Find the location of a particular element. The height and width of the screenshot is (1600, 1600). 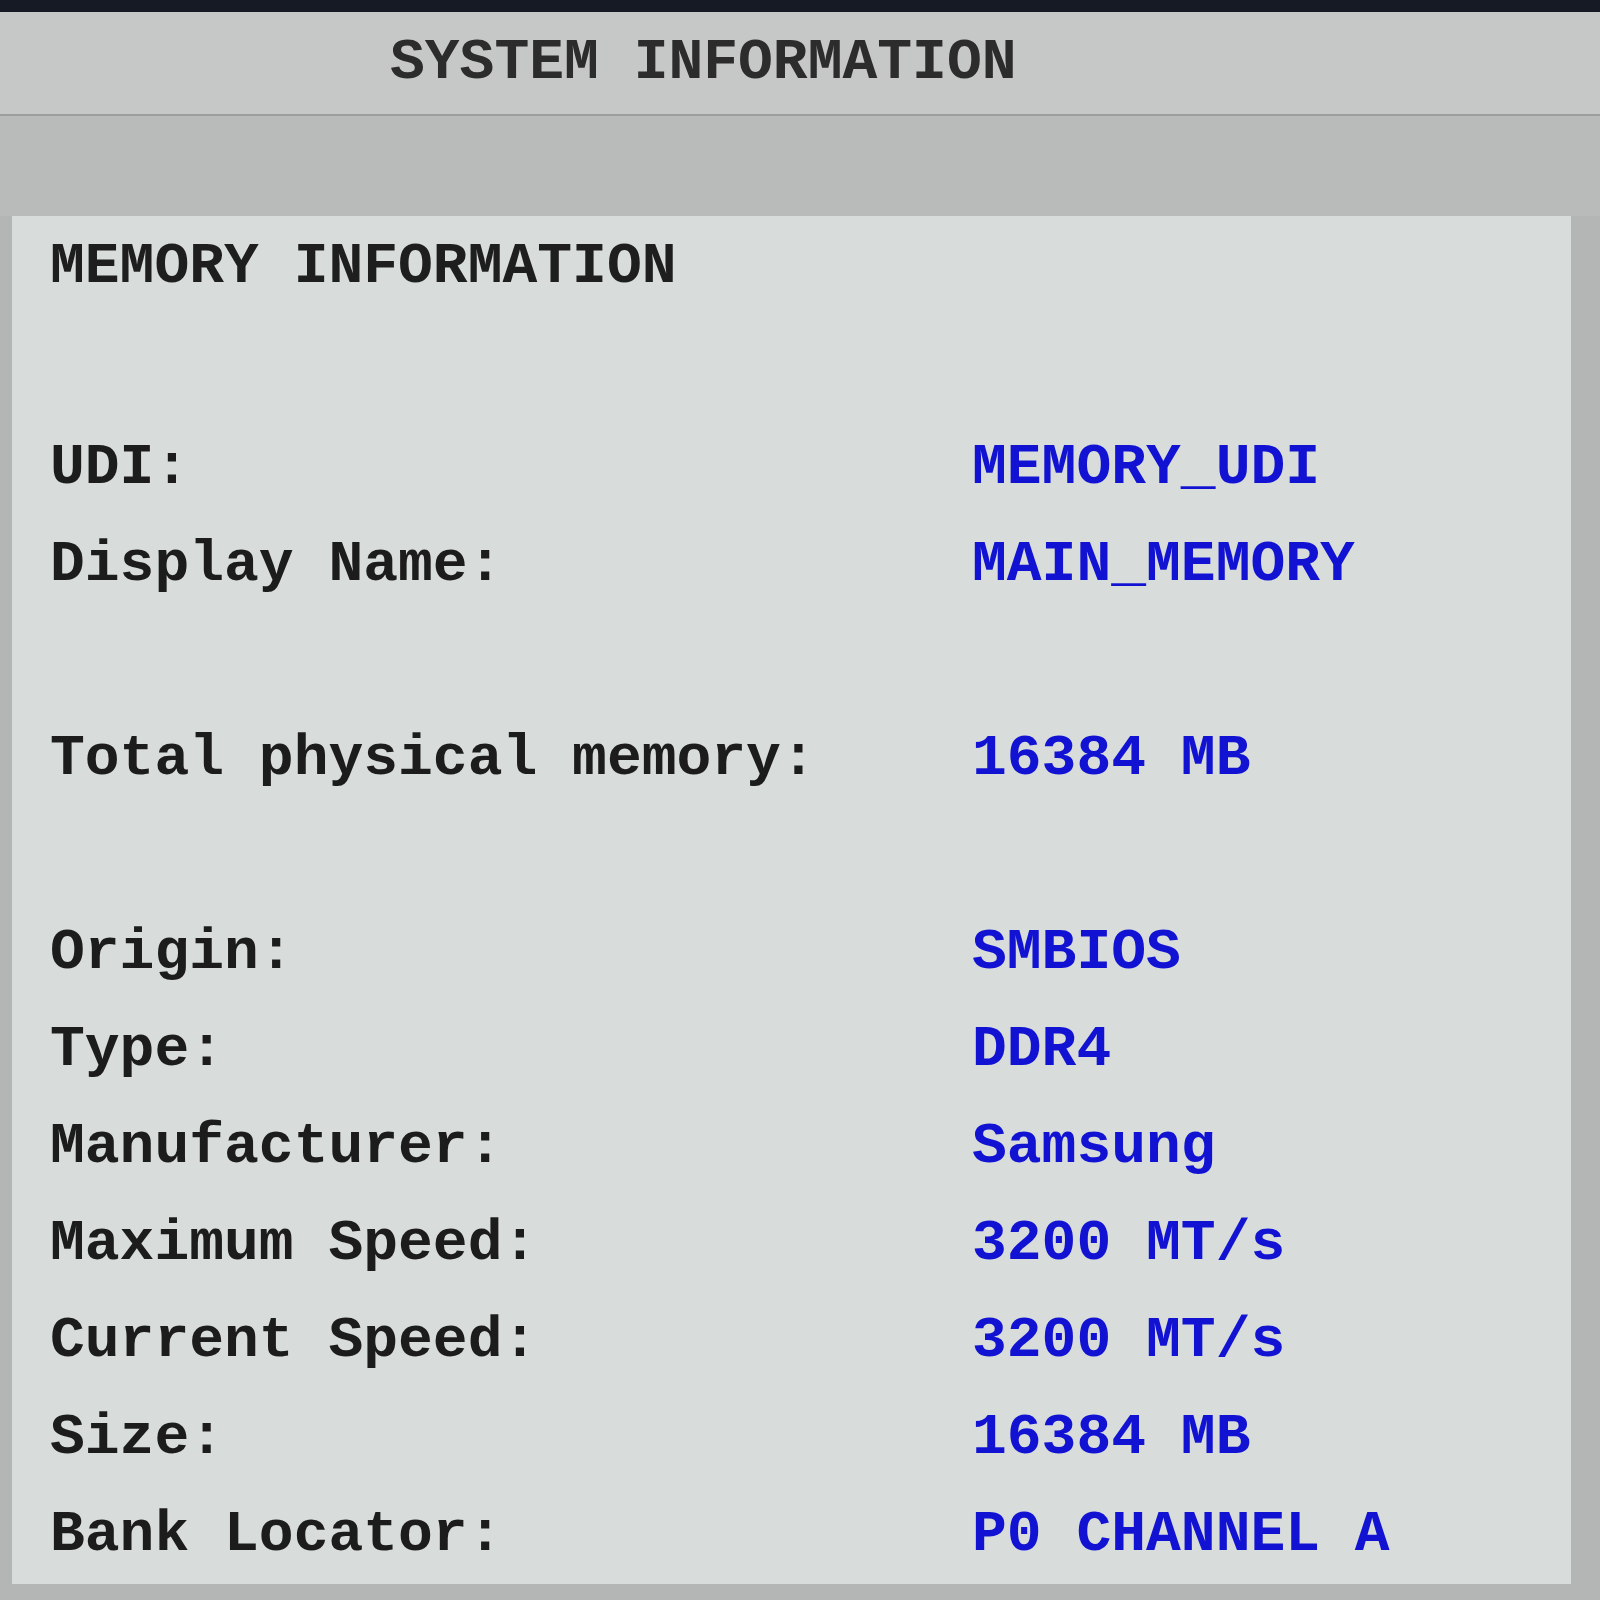

field-value: P0 CHANNEL A is located at coordinates (1181, 1534).